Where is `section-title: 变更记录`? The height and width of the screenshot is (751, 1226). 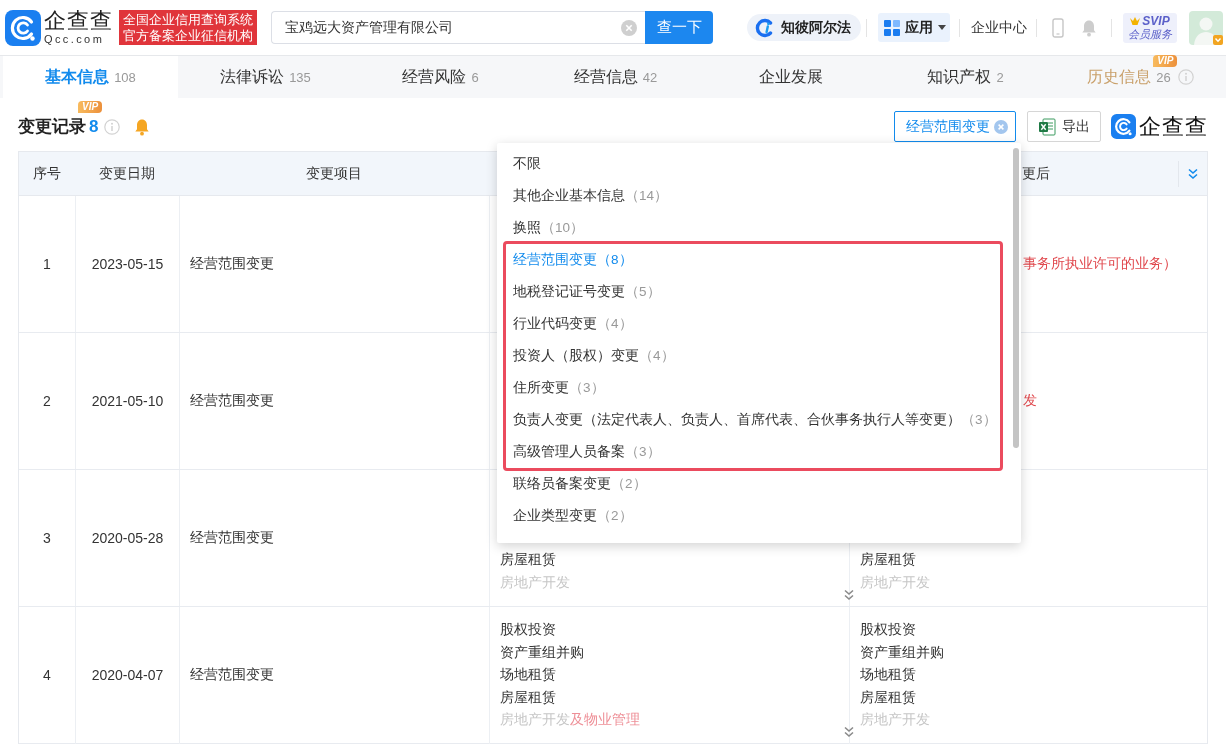
section-title: 变更记录 is located at coordinates (52, 127).